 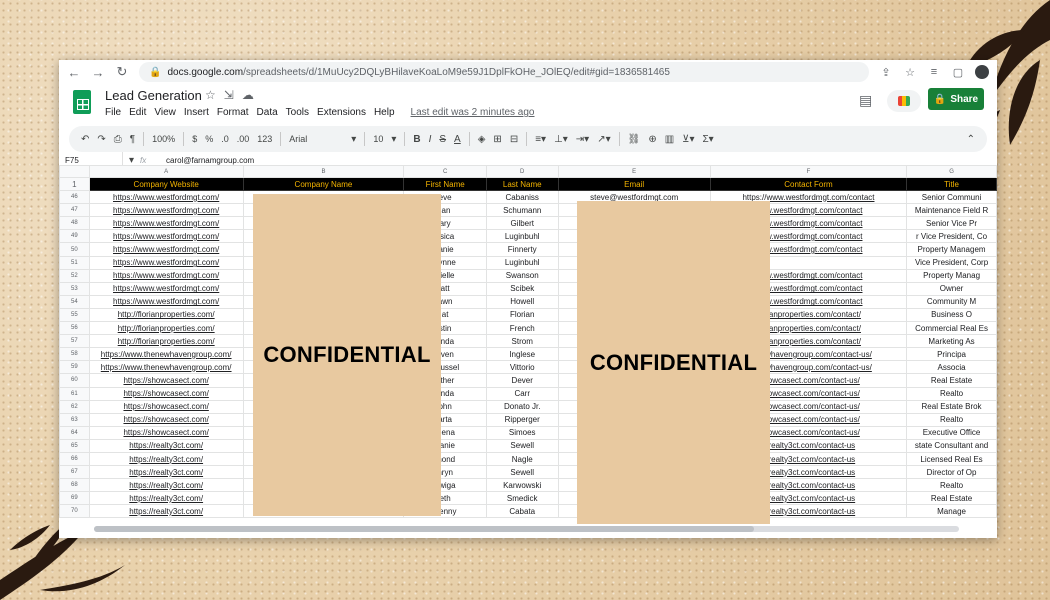 I want to click on print-icon: ⎙, so click(x=118, y=139).